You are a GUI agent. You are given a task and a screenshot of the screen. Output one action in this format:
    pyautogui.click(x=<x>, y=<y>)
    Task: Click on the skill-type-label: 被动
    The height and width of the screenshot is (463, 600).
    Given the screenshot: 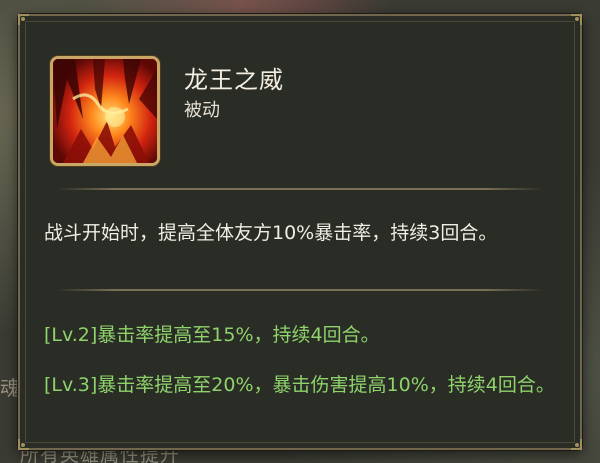 What is the action you would take?
    pyautogui.click(x=202, y=110)
    